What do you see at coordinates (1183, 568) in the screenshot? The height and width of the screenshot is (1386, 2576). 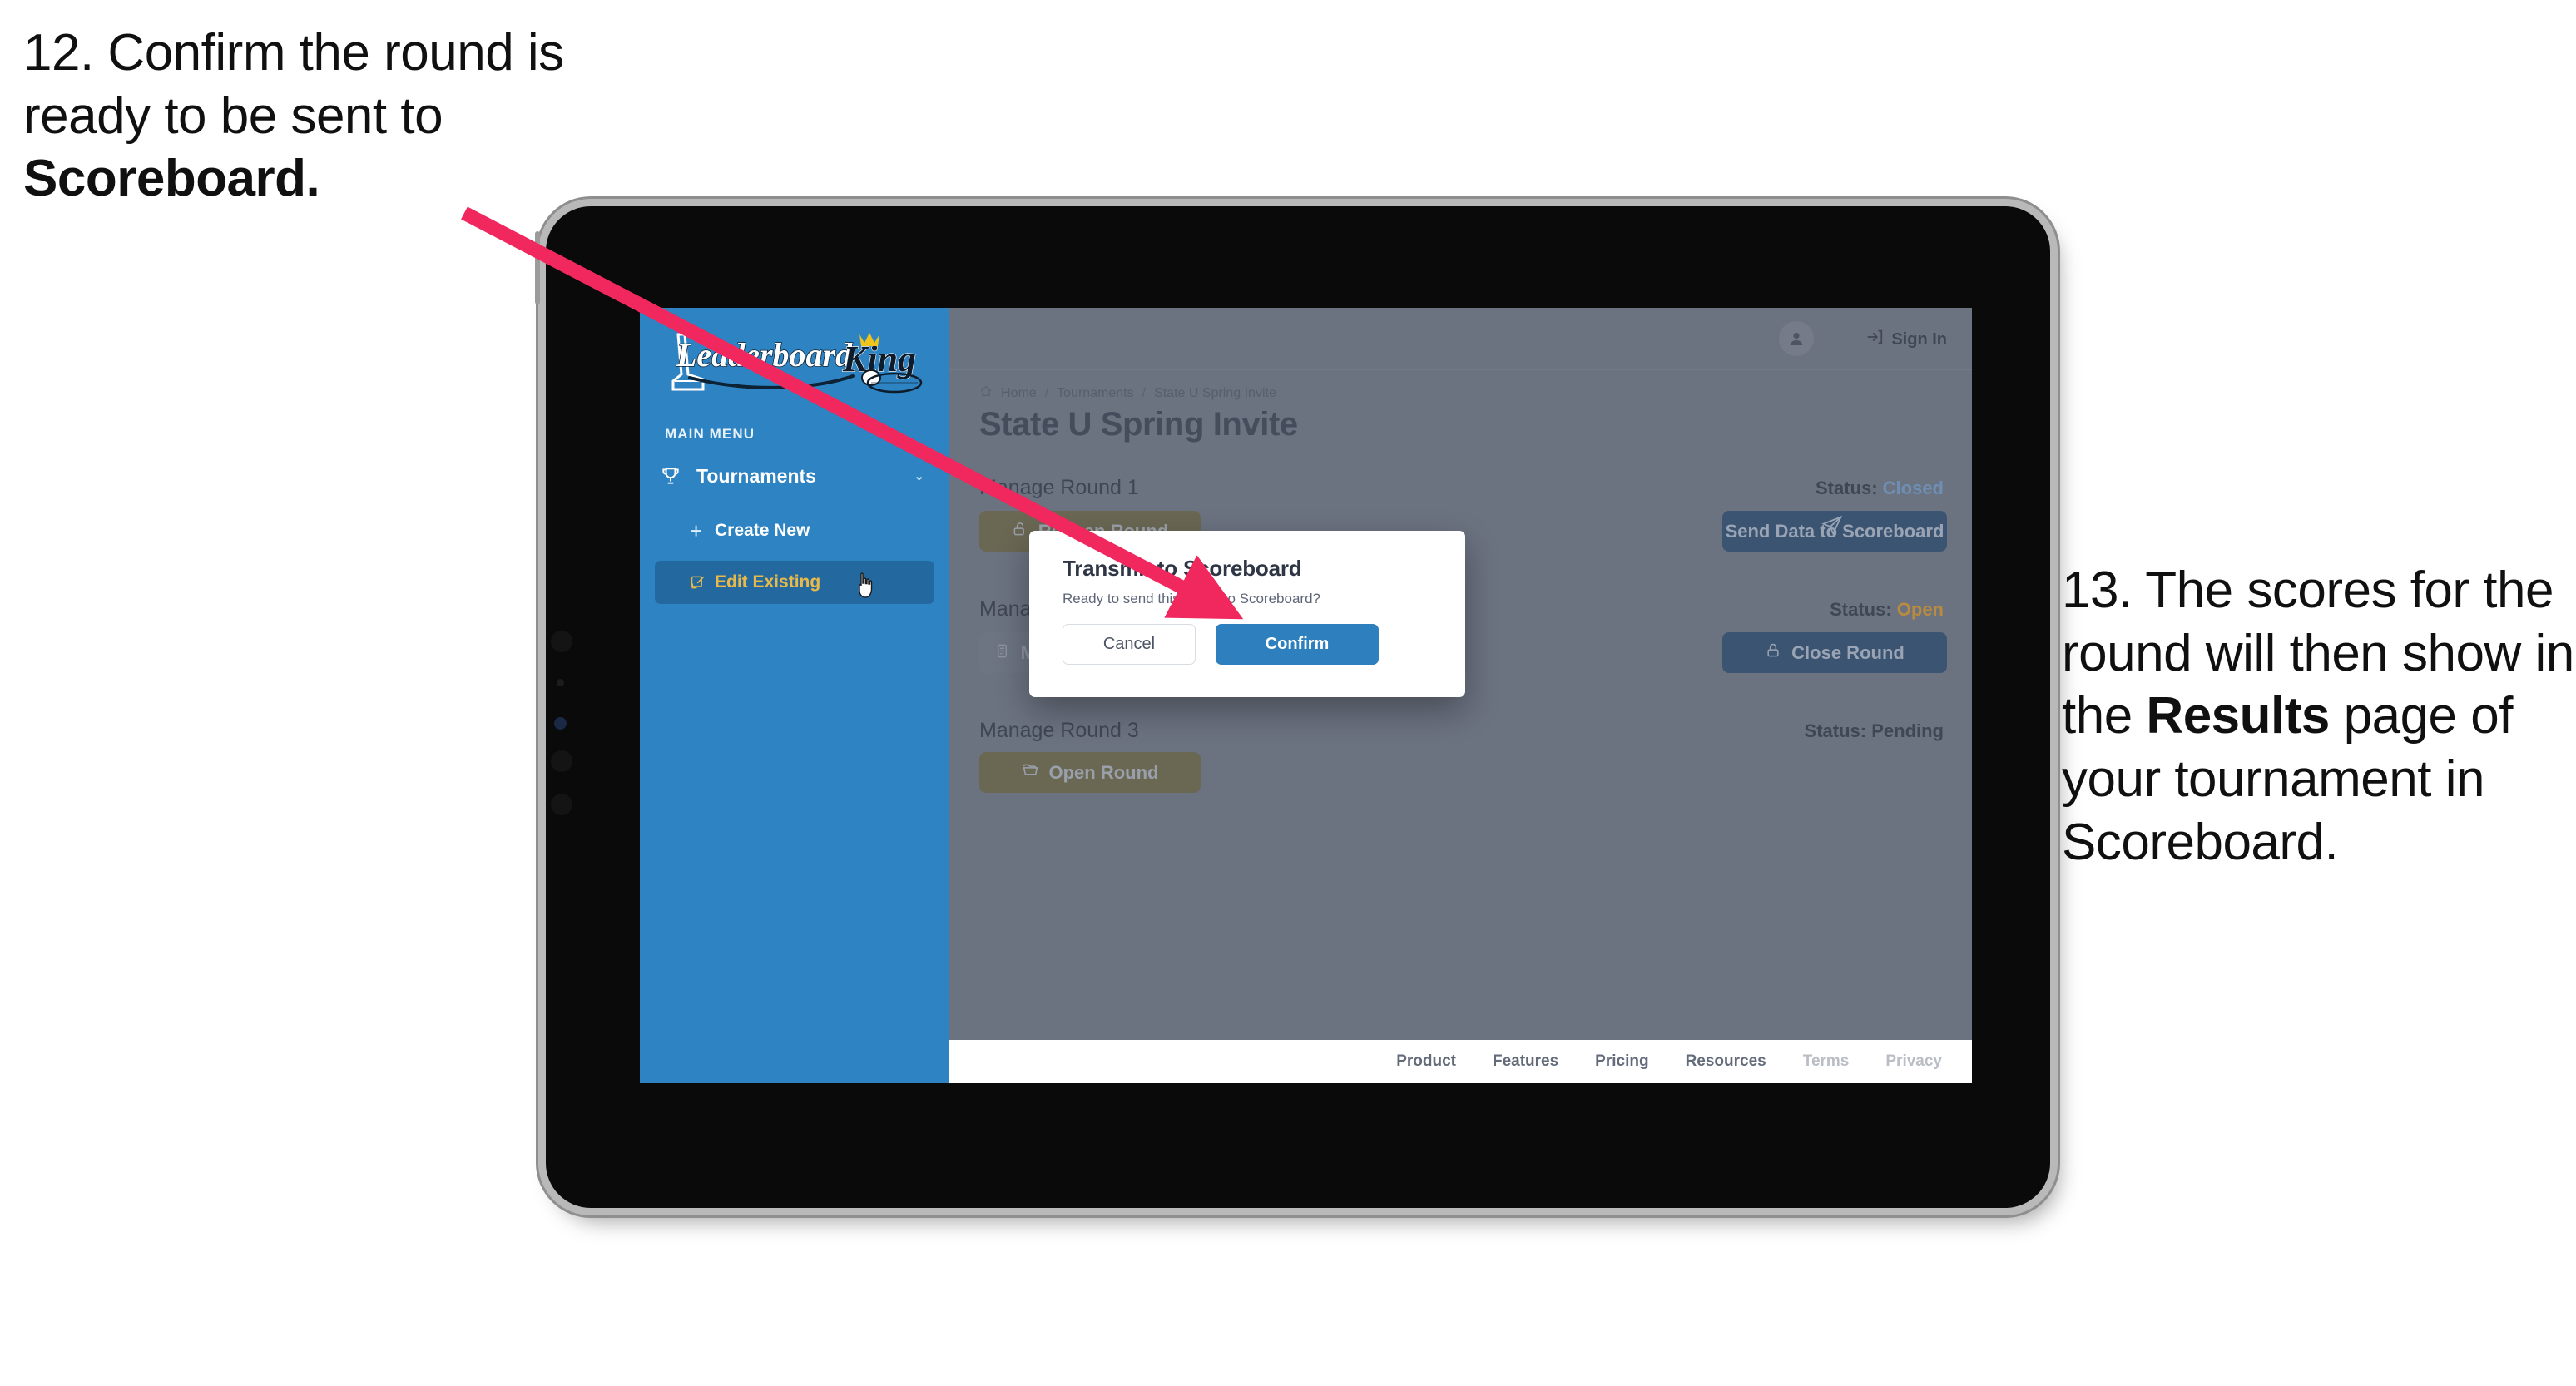 I see `dialog-title: Transmit to Scoreboard` at bounding box center [1183, 568].